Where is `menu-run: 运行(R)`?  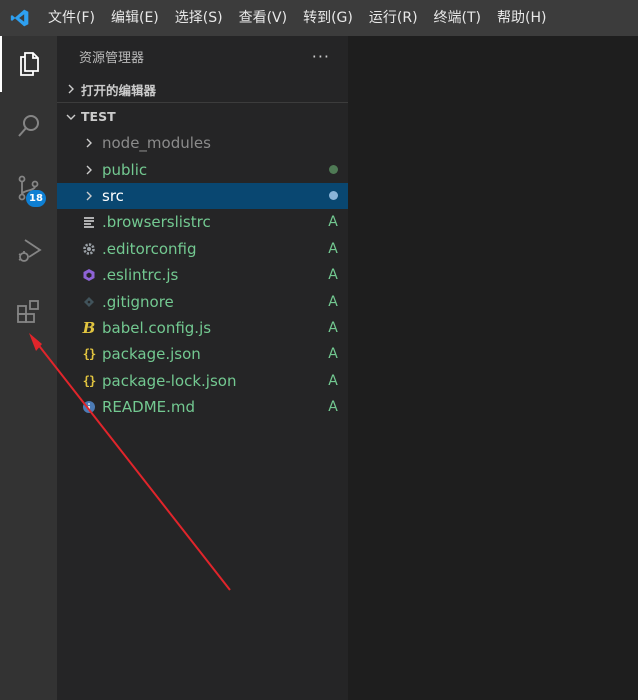
menu-run: 运行(R) is located at coordinates (393, 18).